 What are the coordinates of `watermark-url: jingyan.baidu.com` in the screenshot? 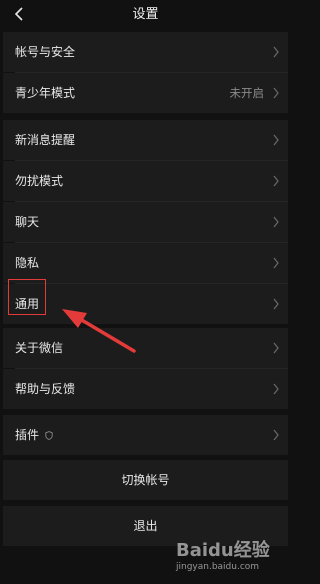 It's located at (218, 567).